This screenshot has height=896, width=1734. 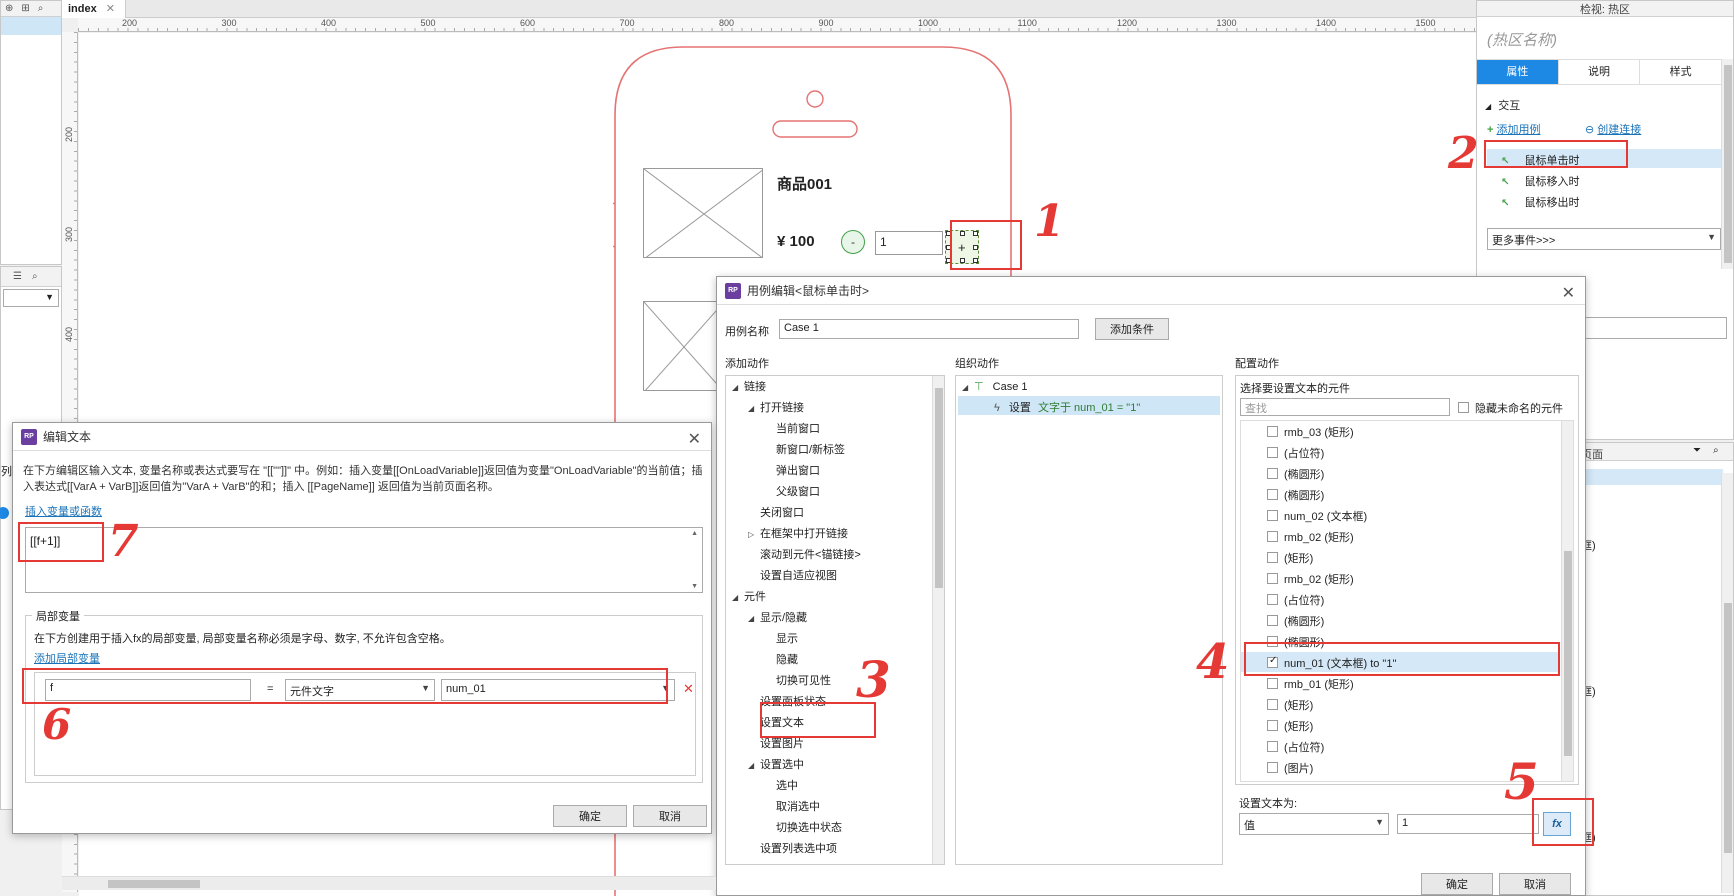 What do you see at coordinates (670, 816) in the screenshot?
I see `edit-cancel-button: 取消` at bounding box center [670, 816].